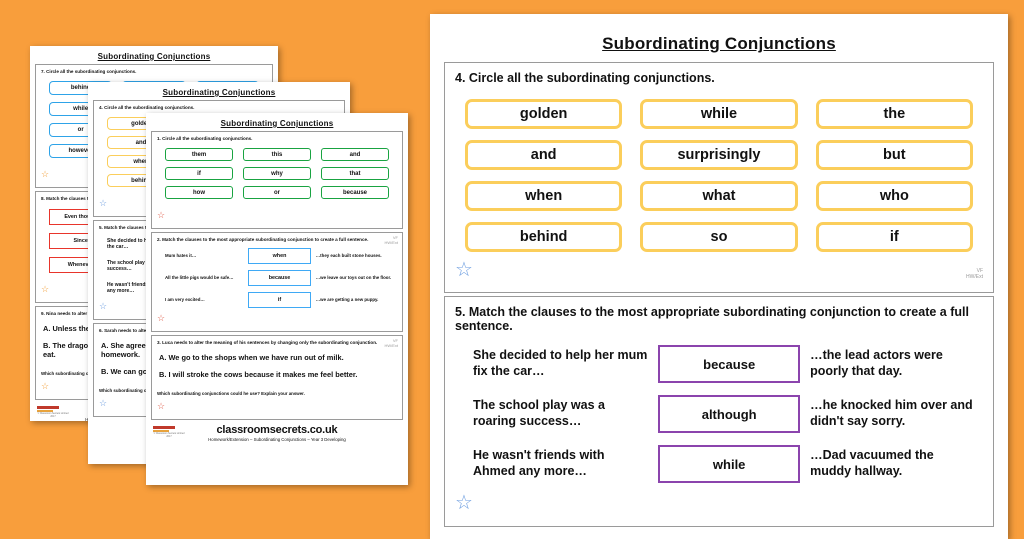  I want to click on sheet2-title: Subordinating Conjunctions, so click(154, 56).